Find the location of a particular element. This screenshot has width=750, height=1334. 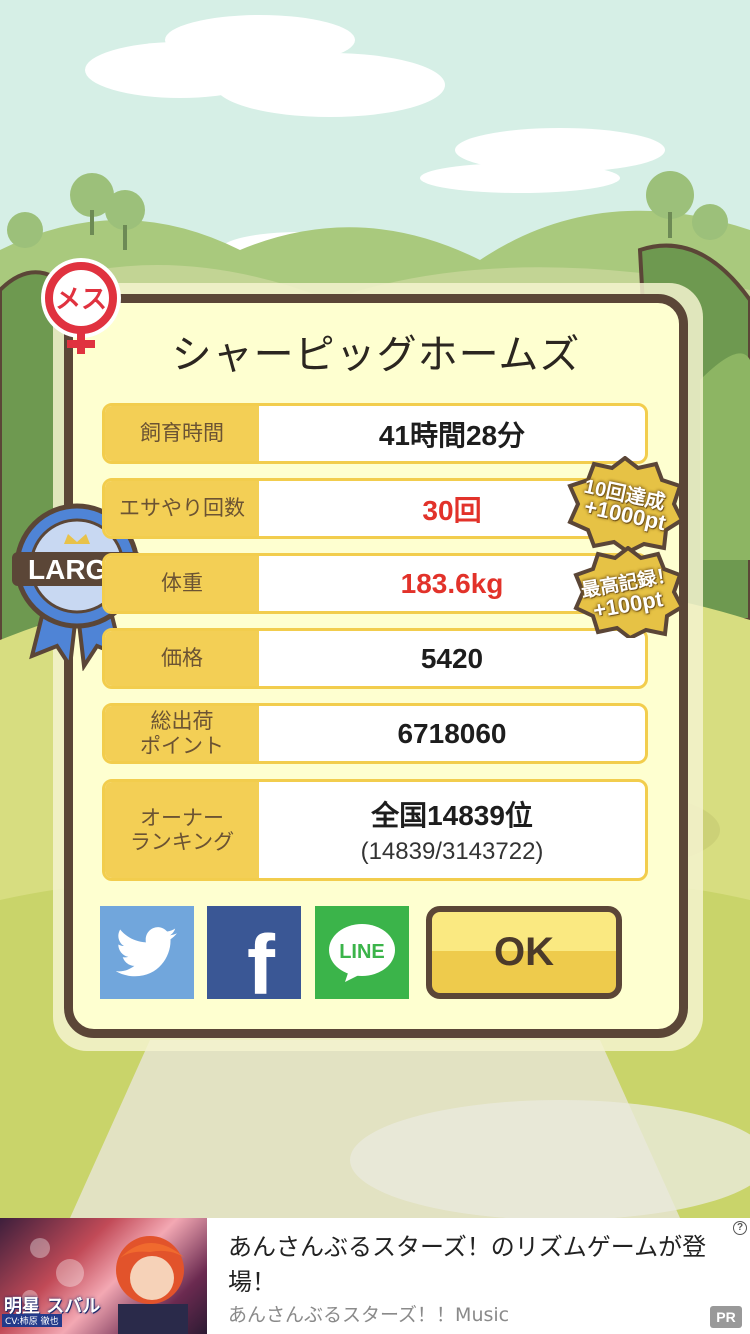

pig-name-title: シャーピッグホームズ is located at coordinates (376, 355).